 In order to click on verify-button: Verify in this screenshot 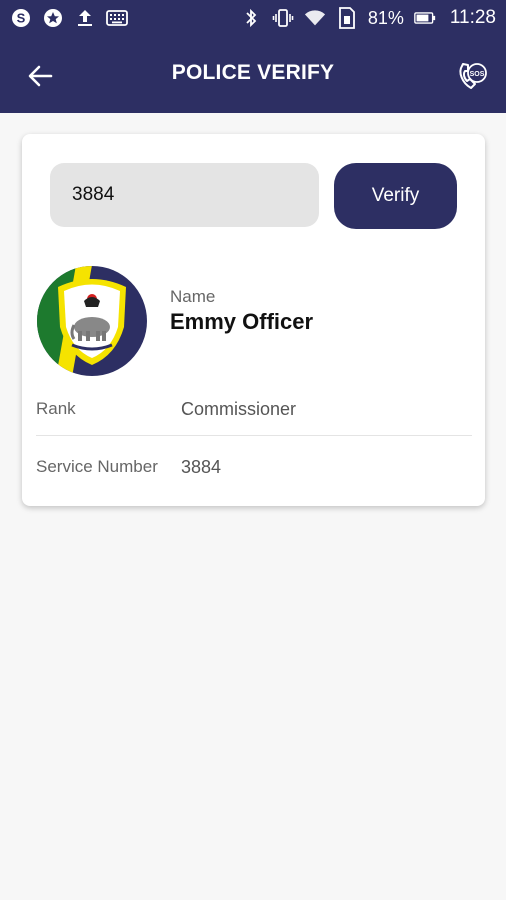, I will do `click(395, 196)`.